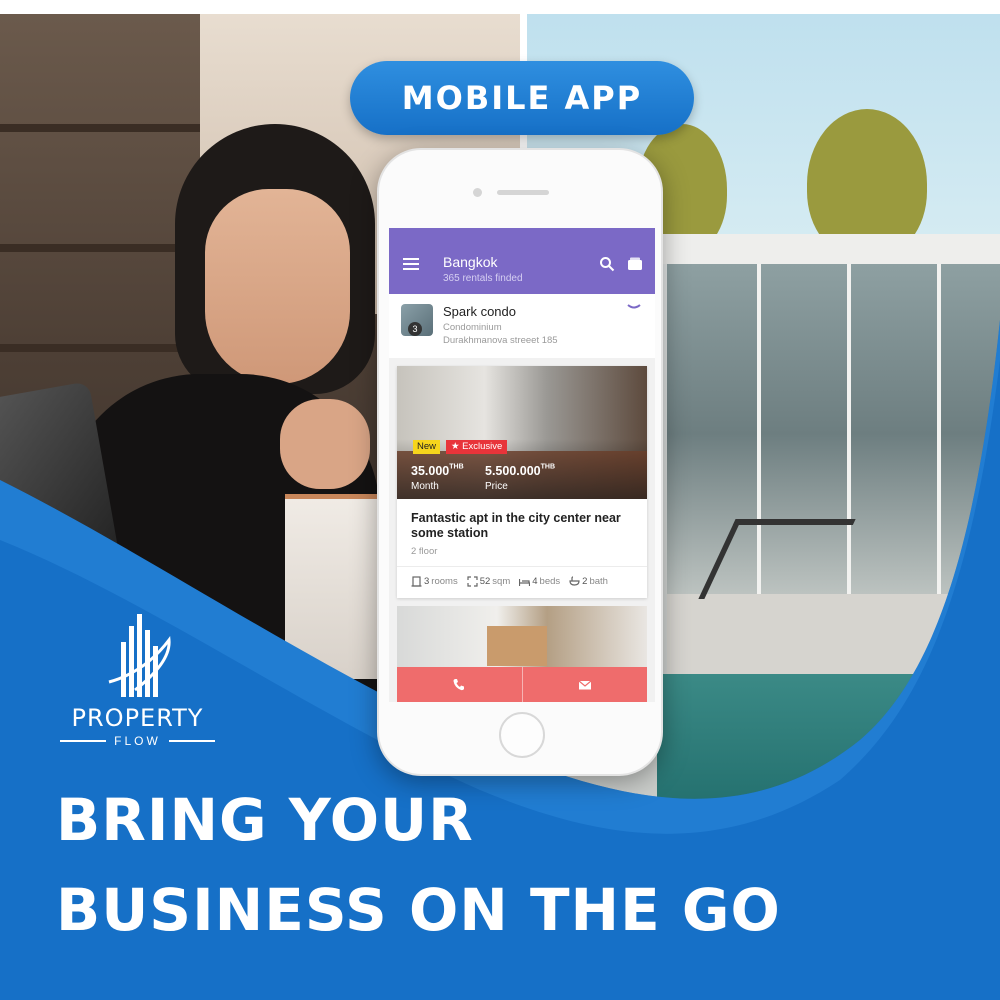  I want to click on new-tag: New, so click(427, 447).